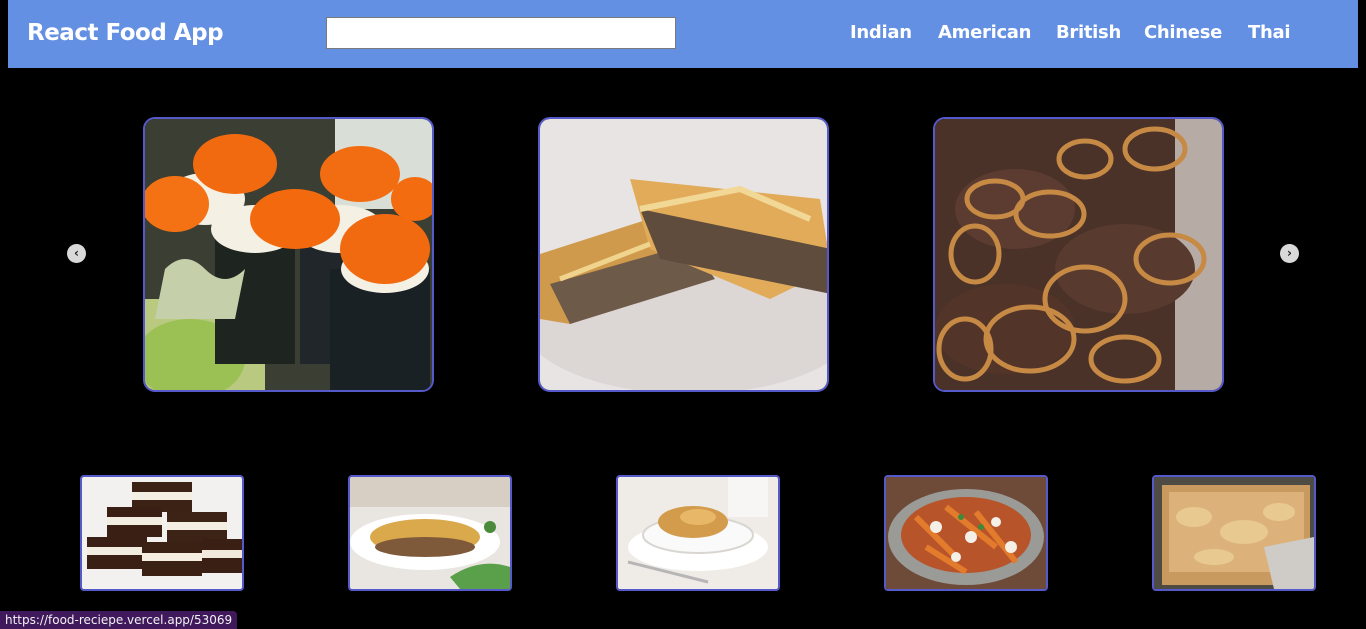 The image size is (1366, 629). I want to click on beef-with-onions-photo, so click(1078, 254).